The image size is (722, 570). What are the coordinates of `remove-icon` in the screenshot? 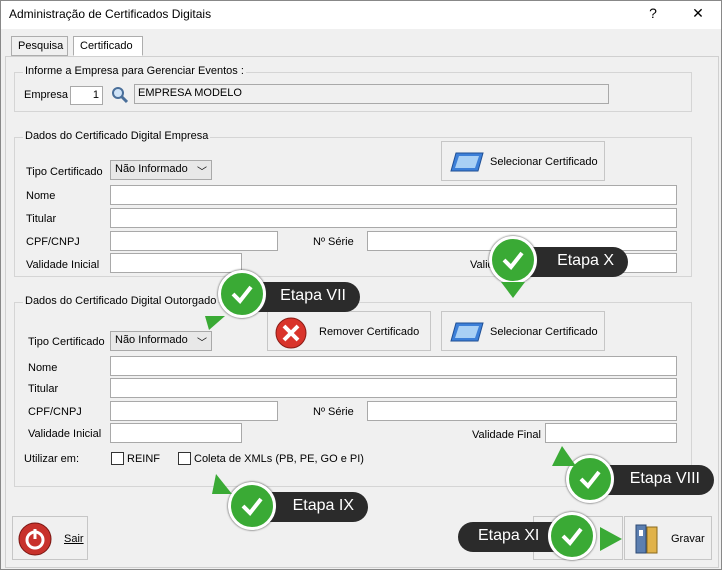 It's located at (291, 334).